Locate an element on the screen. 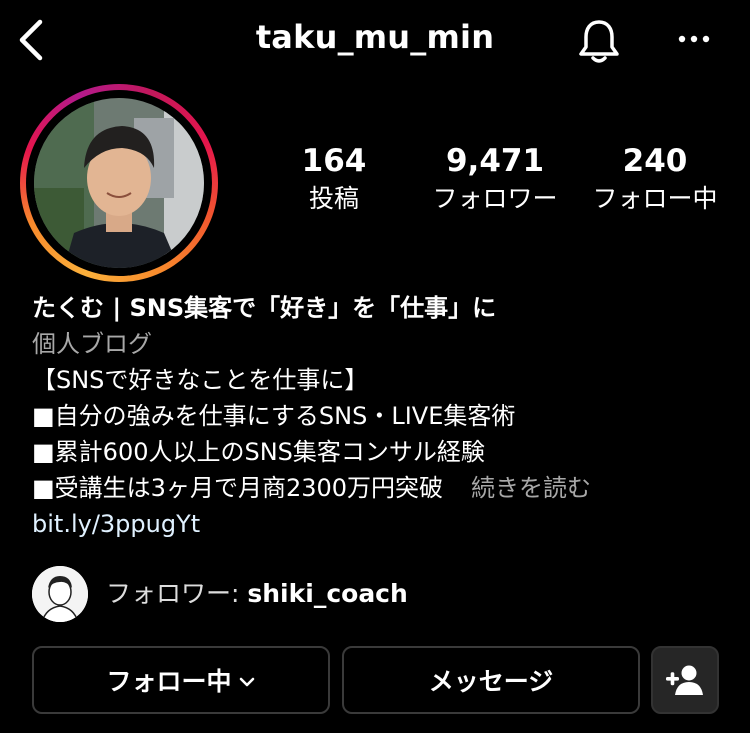  bio-line: ■累計600人以上のSNS集客コンサル経験 is located at coordinates (258, 452).